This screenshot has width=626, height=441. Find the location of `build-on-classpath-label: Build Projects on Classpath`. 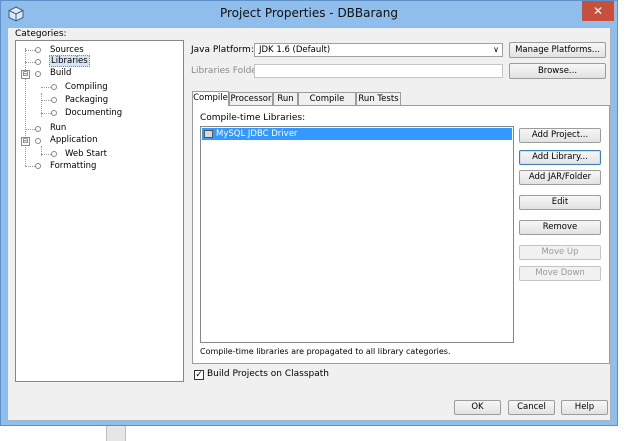

build-on-classpath-label: Build Projects on Classpath is located at coordinates (268, 374).